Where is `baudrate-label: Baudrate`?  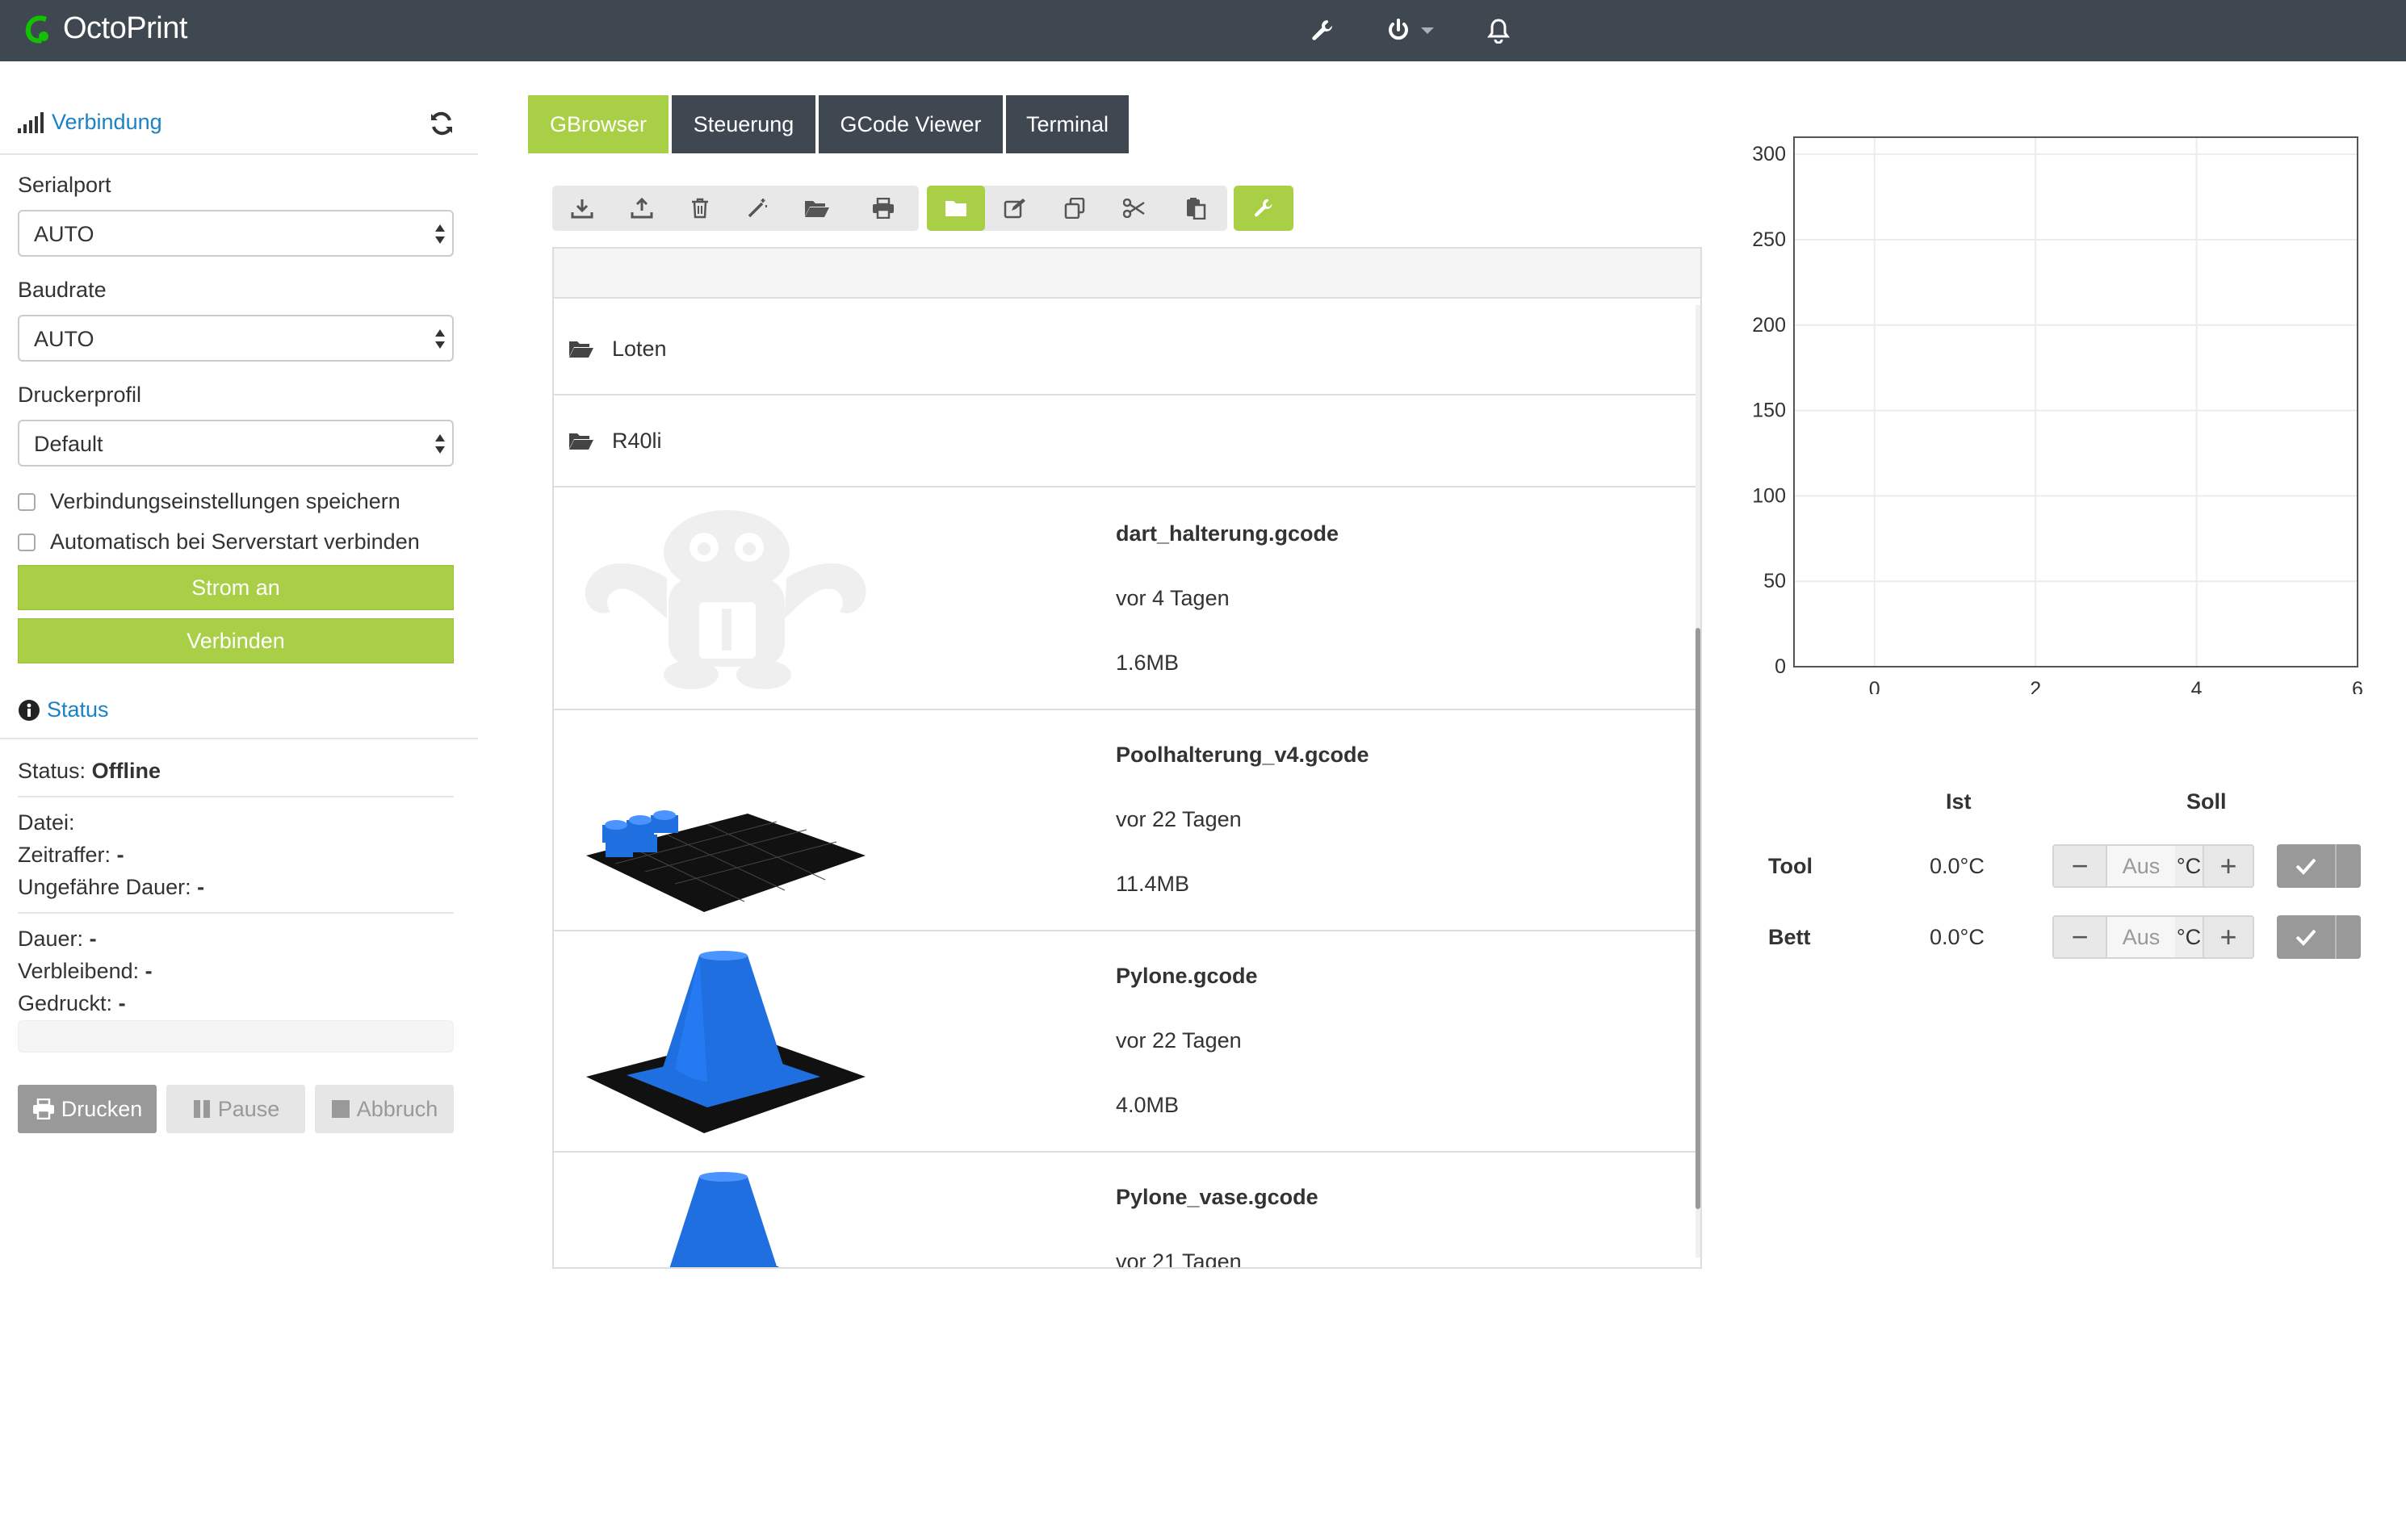 baudrate-label: Baudrate is located at coordinates (63, 290).